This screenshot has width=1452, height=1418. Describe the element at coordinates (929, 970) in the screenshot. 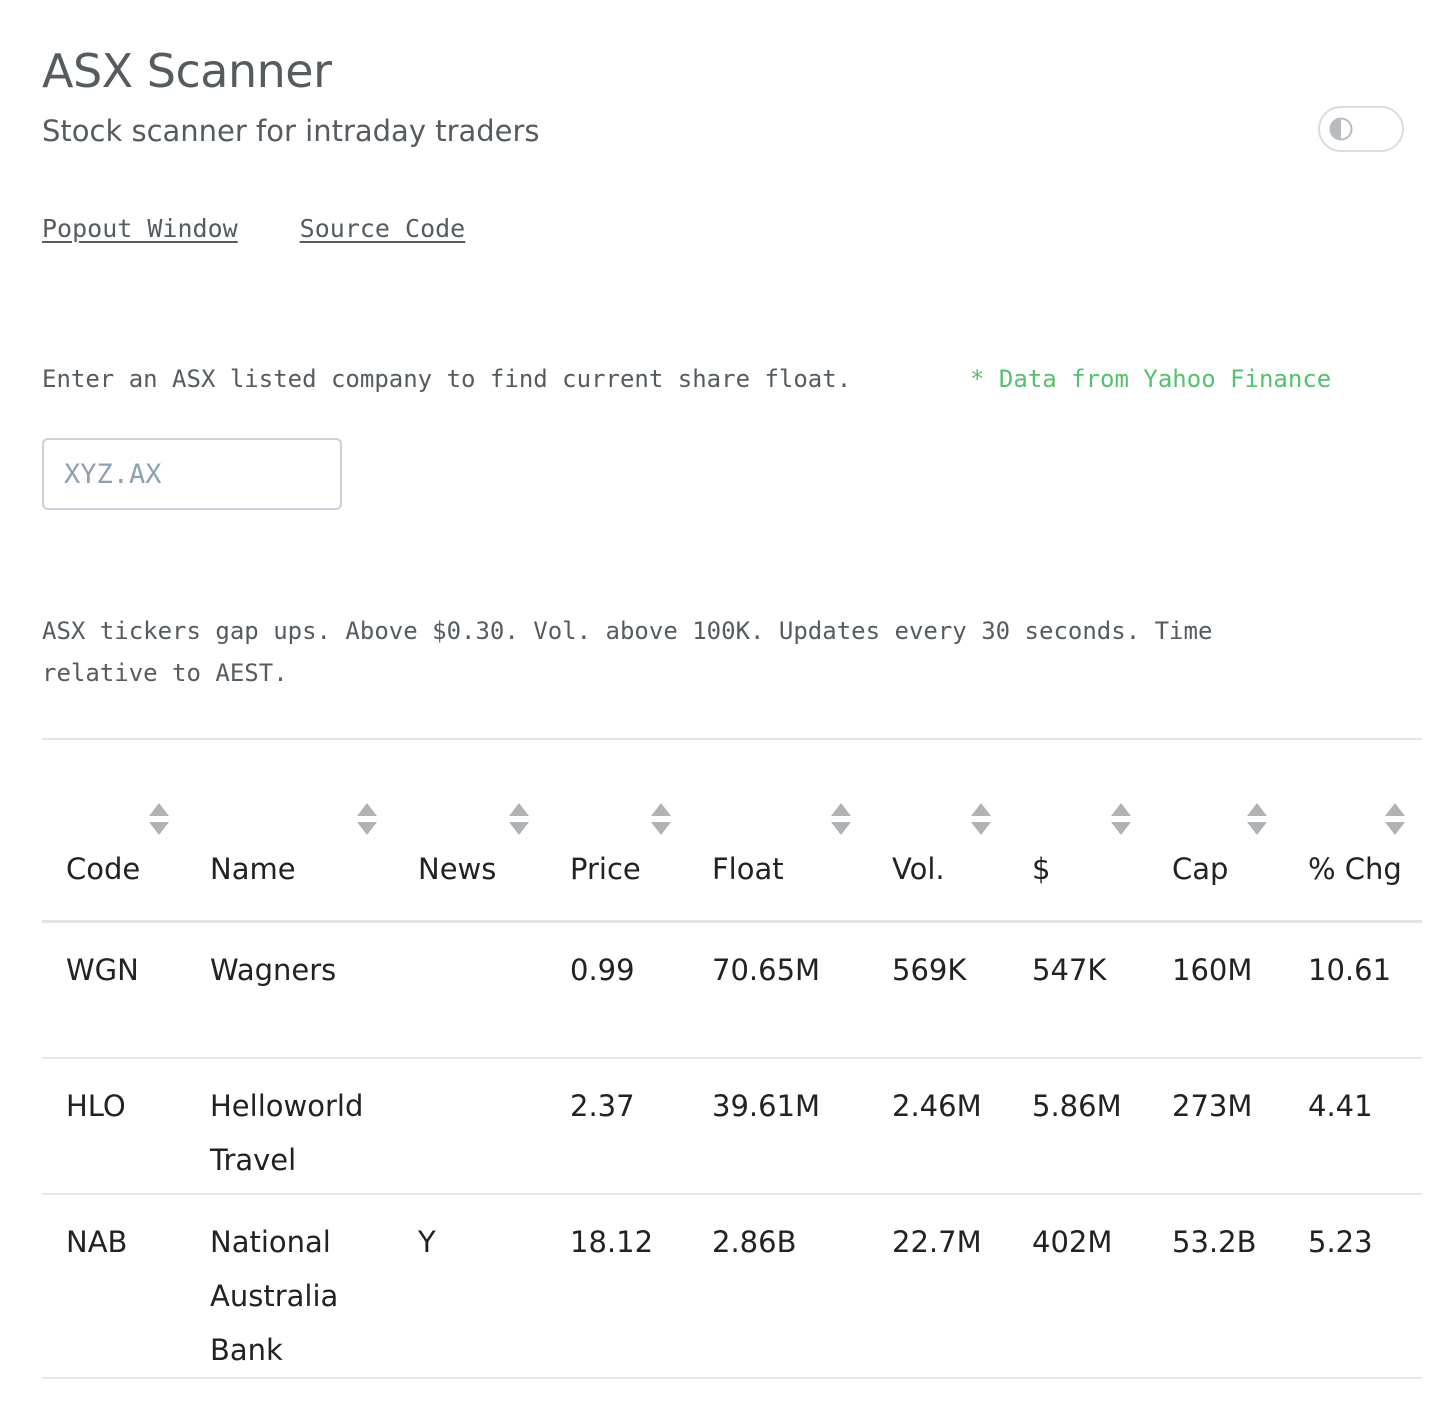

I see `cell-vol: 569K` at that location.